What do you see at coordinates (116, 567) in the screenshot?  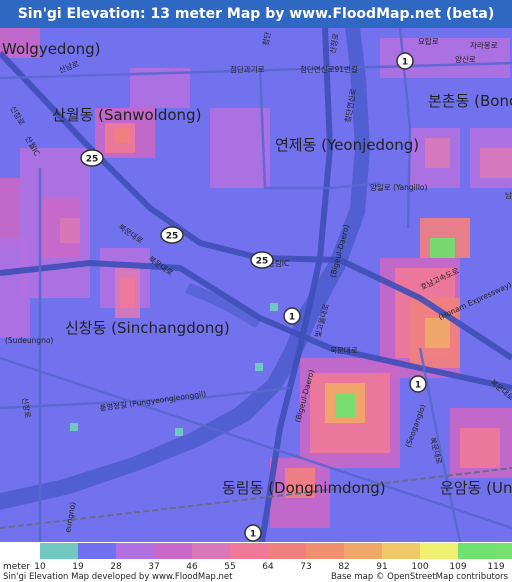 I see `legend-tick: 28` at bounding box center [116, 567].